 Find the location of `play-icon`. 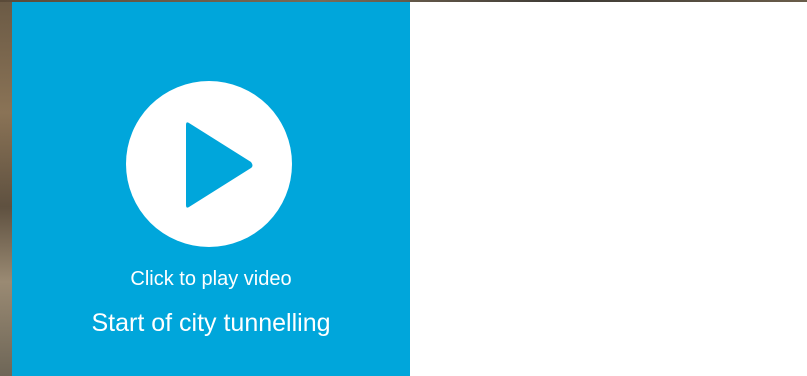

play-icon is located at coordinates (219, 165).